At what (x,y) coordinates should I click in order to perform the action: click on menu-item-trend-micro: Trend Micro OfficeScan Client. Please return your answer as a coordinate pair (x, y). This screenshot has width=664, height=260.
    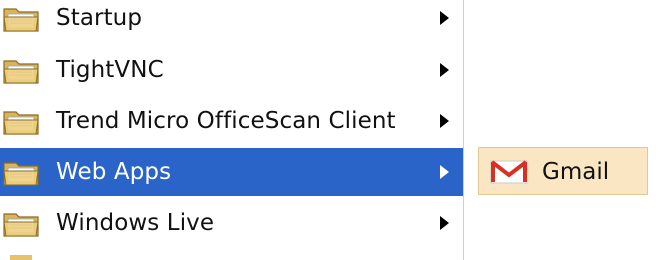
    Looking at the image, I should click on (231, 121).